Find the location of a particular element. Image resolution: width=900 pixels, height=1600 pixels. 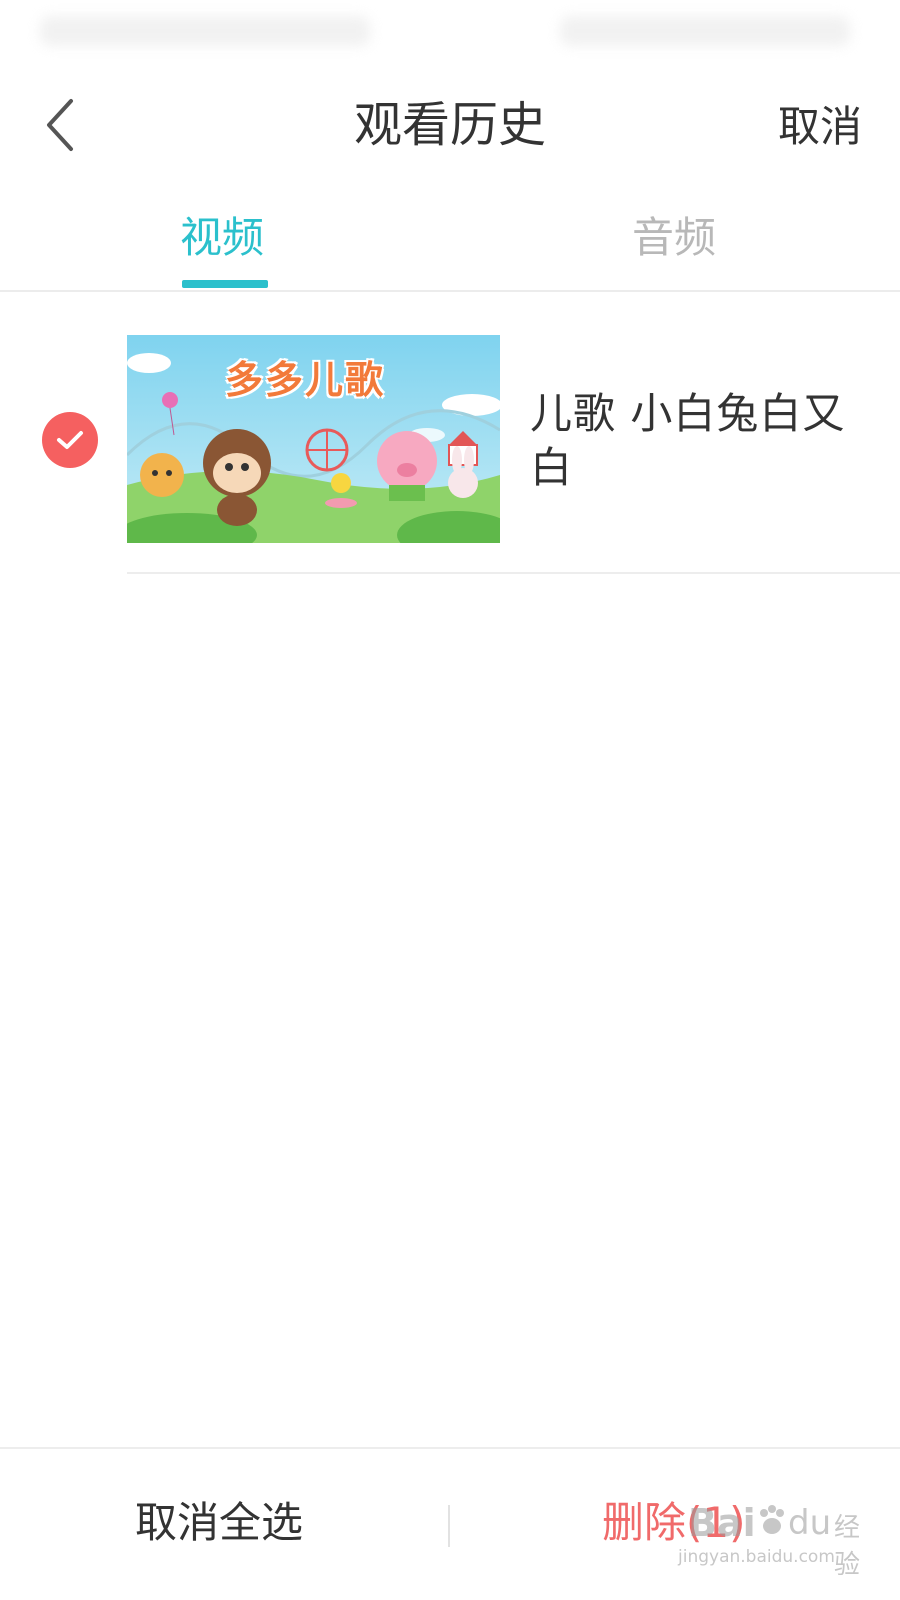

nav-bar: 观看历史 取消 is located at coordinates (450, 130).